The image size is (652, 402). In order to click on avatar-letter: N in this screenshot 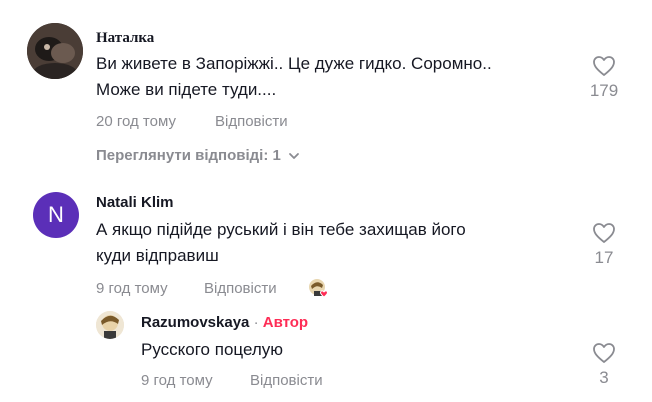, I will do `click(56, 214)`.